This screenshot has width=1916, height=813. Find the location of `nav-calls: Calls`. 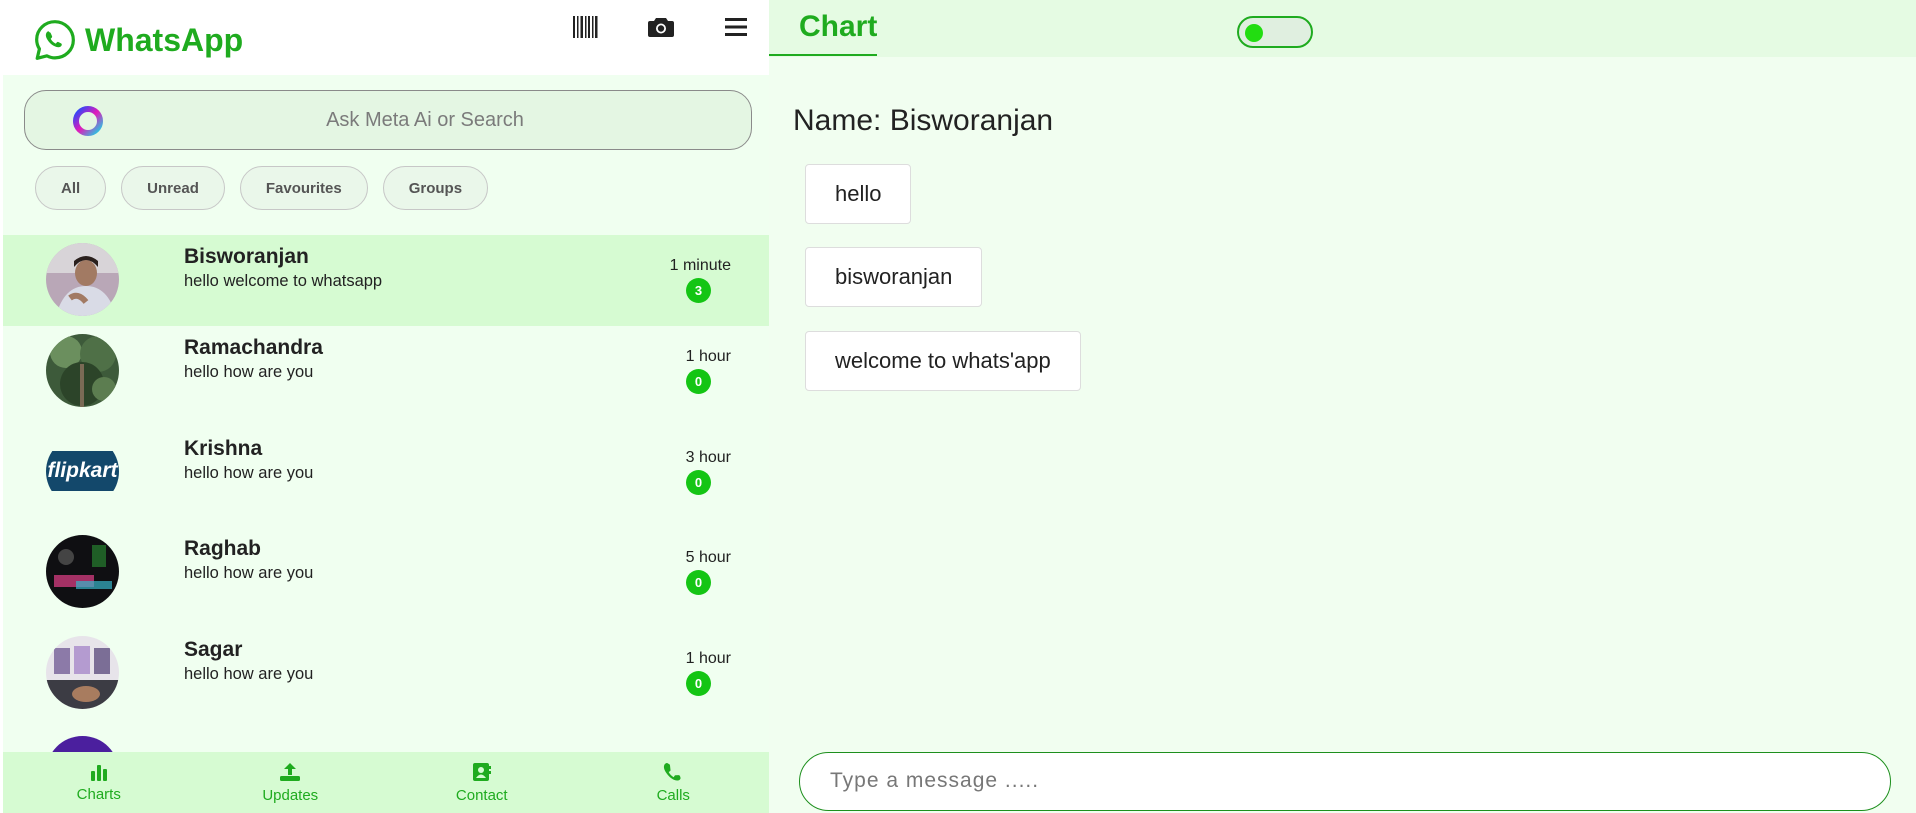

nav-calls: Calls is located at coordinates (674, 782).